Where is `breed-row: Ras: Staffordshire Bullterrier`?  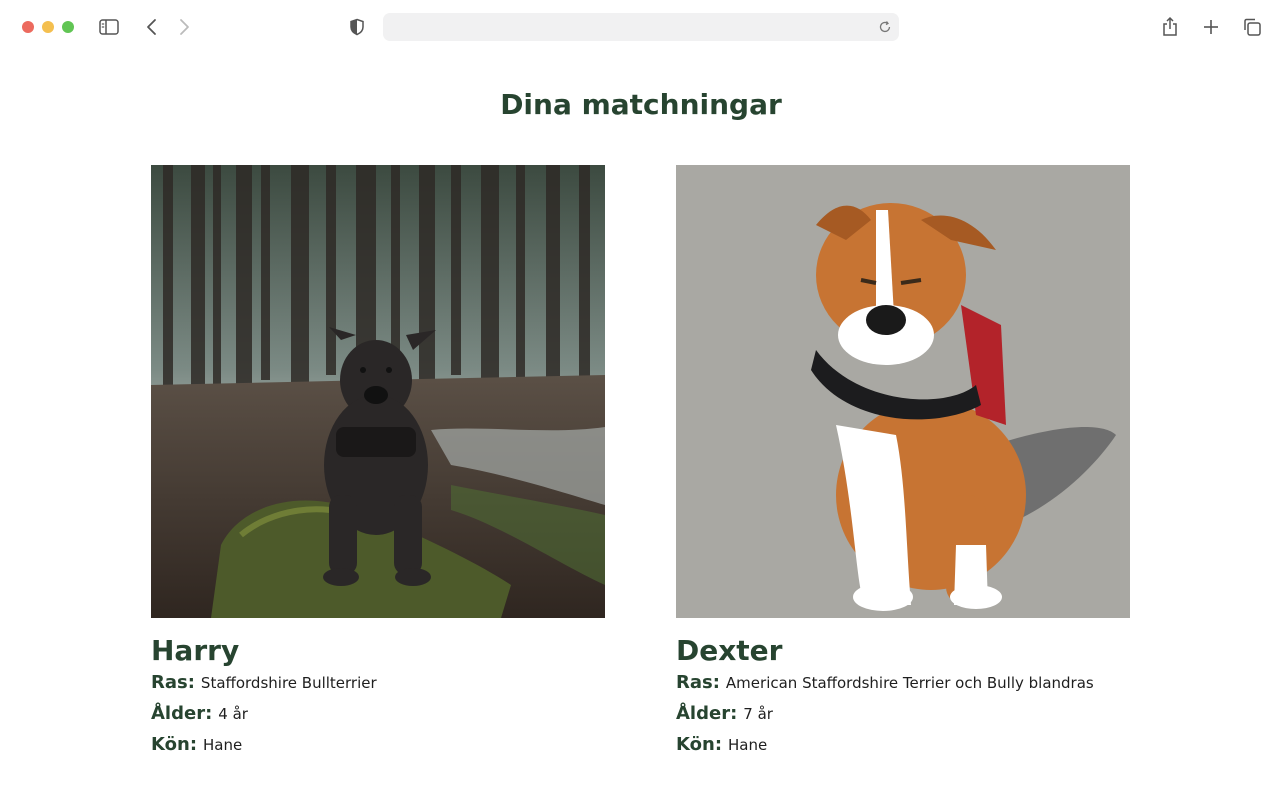 breed-row: Ras: Staffordshire Bullterrier is located at coordinates (378, 685).